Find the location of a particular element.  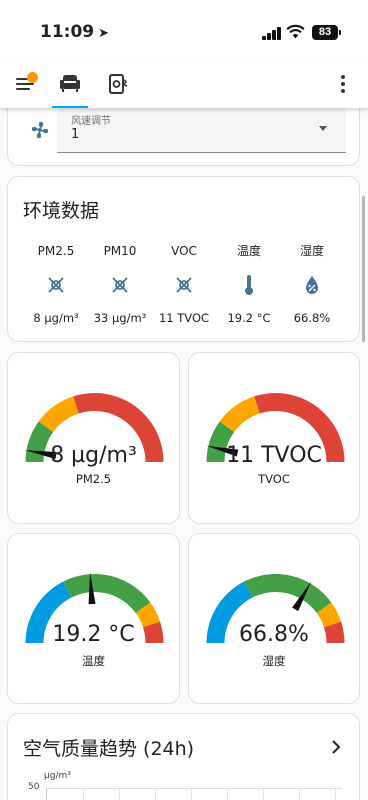

tab-air-purifier is located at coordinates (118, 84).